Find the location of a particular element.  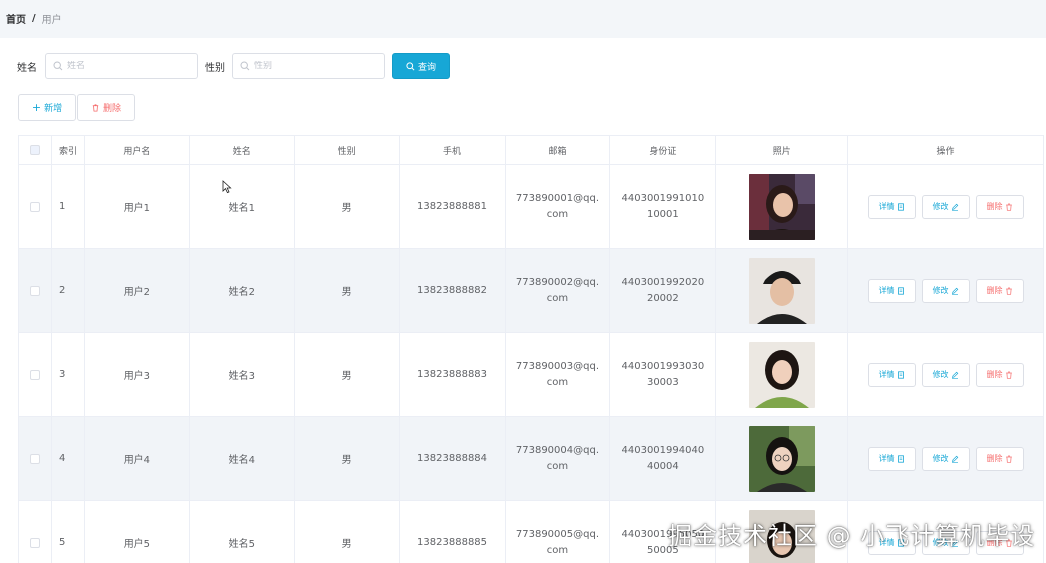

name-search-field is located at coordinates (121, 66).